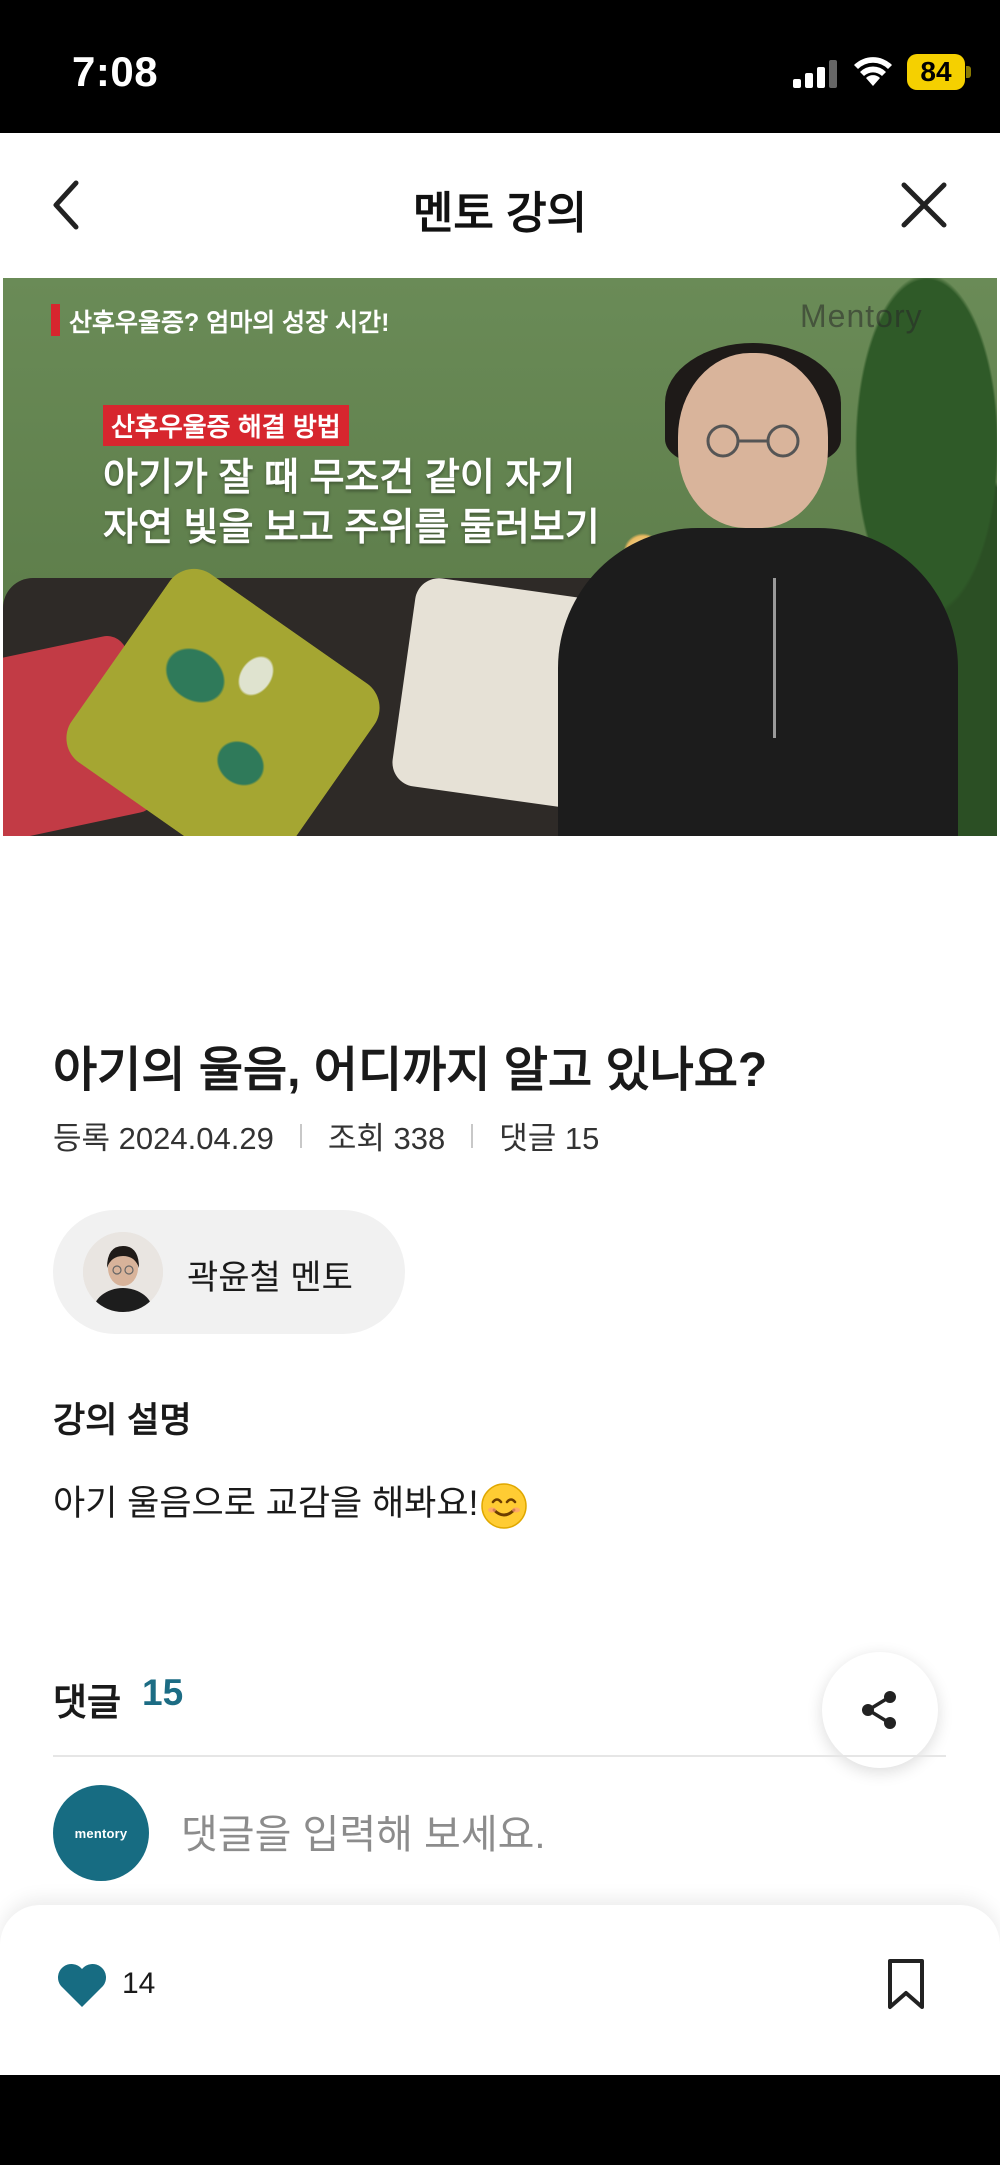  I want to click on registered-date: 등록 2024.04.29, so click(163, 1138).